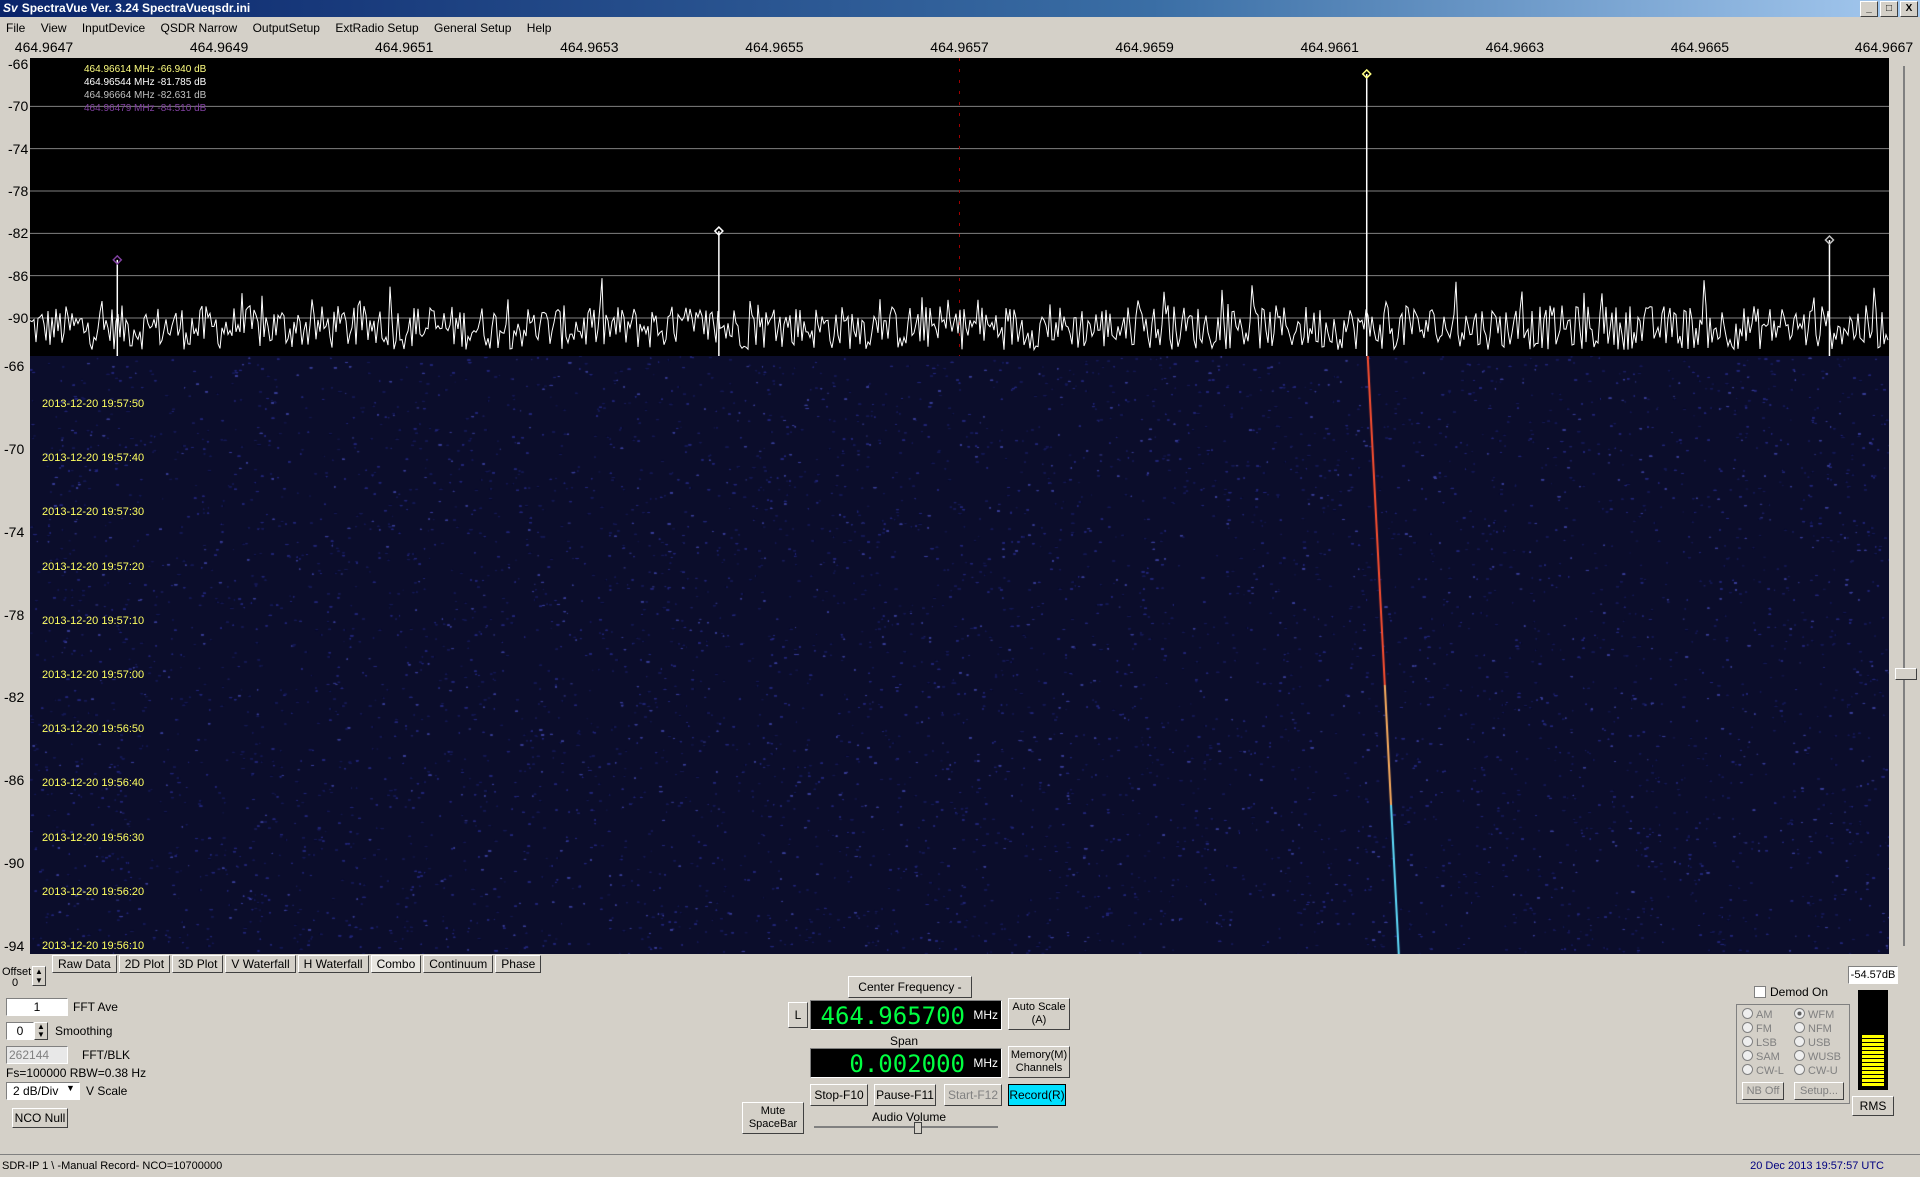 The height and width of the screenshot is (1177, 1920). Describe the element at coordinates (1039, 1014) in the screenshot. I see `auto-scale-button: Auto Scale (A)` at that location.